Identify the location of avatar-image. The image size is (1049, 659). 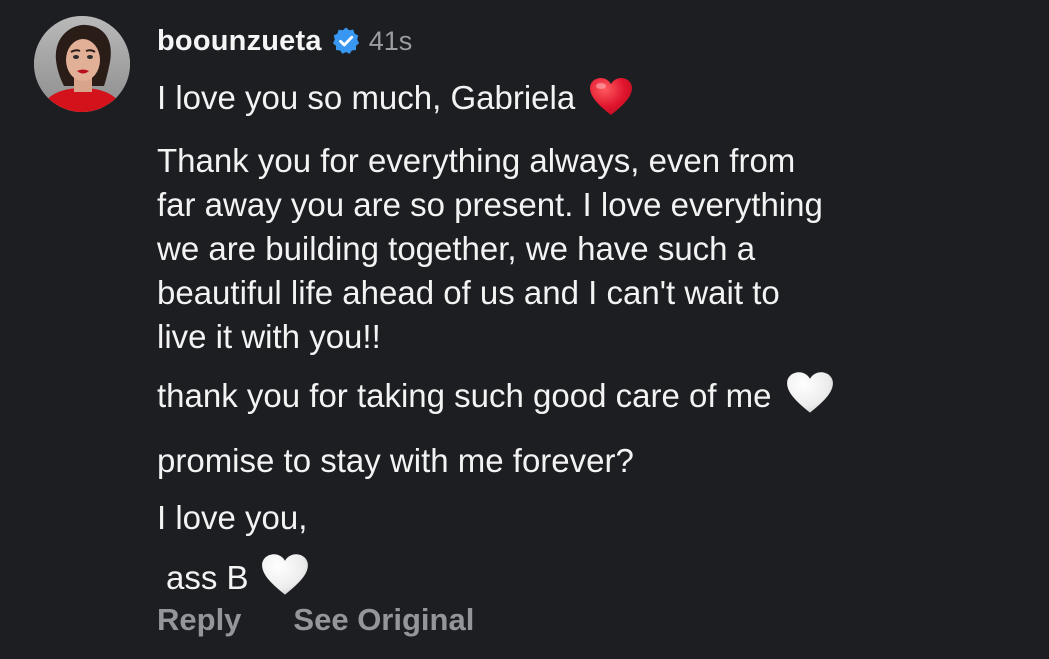
(82, 64).